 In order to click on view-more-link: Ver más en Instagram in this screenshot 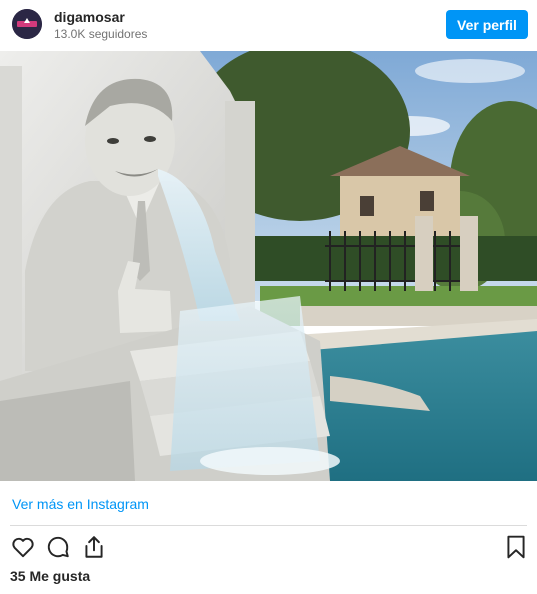, I will do `click(80, 504)`.